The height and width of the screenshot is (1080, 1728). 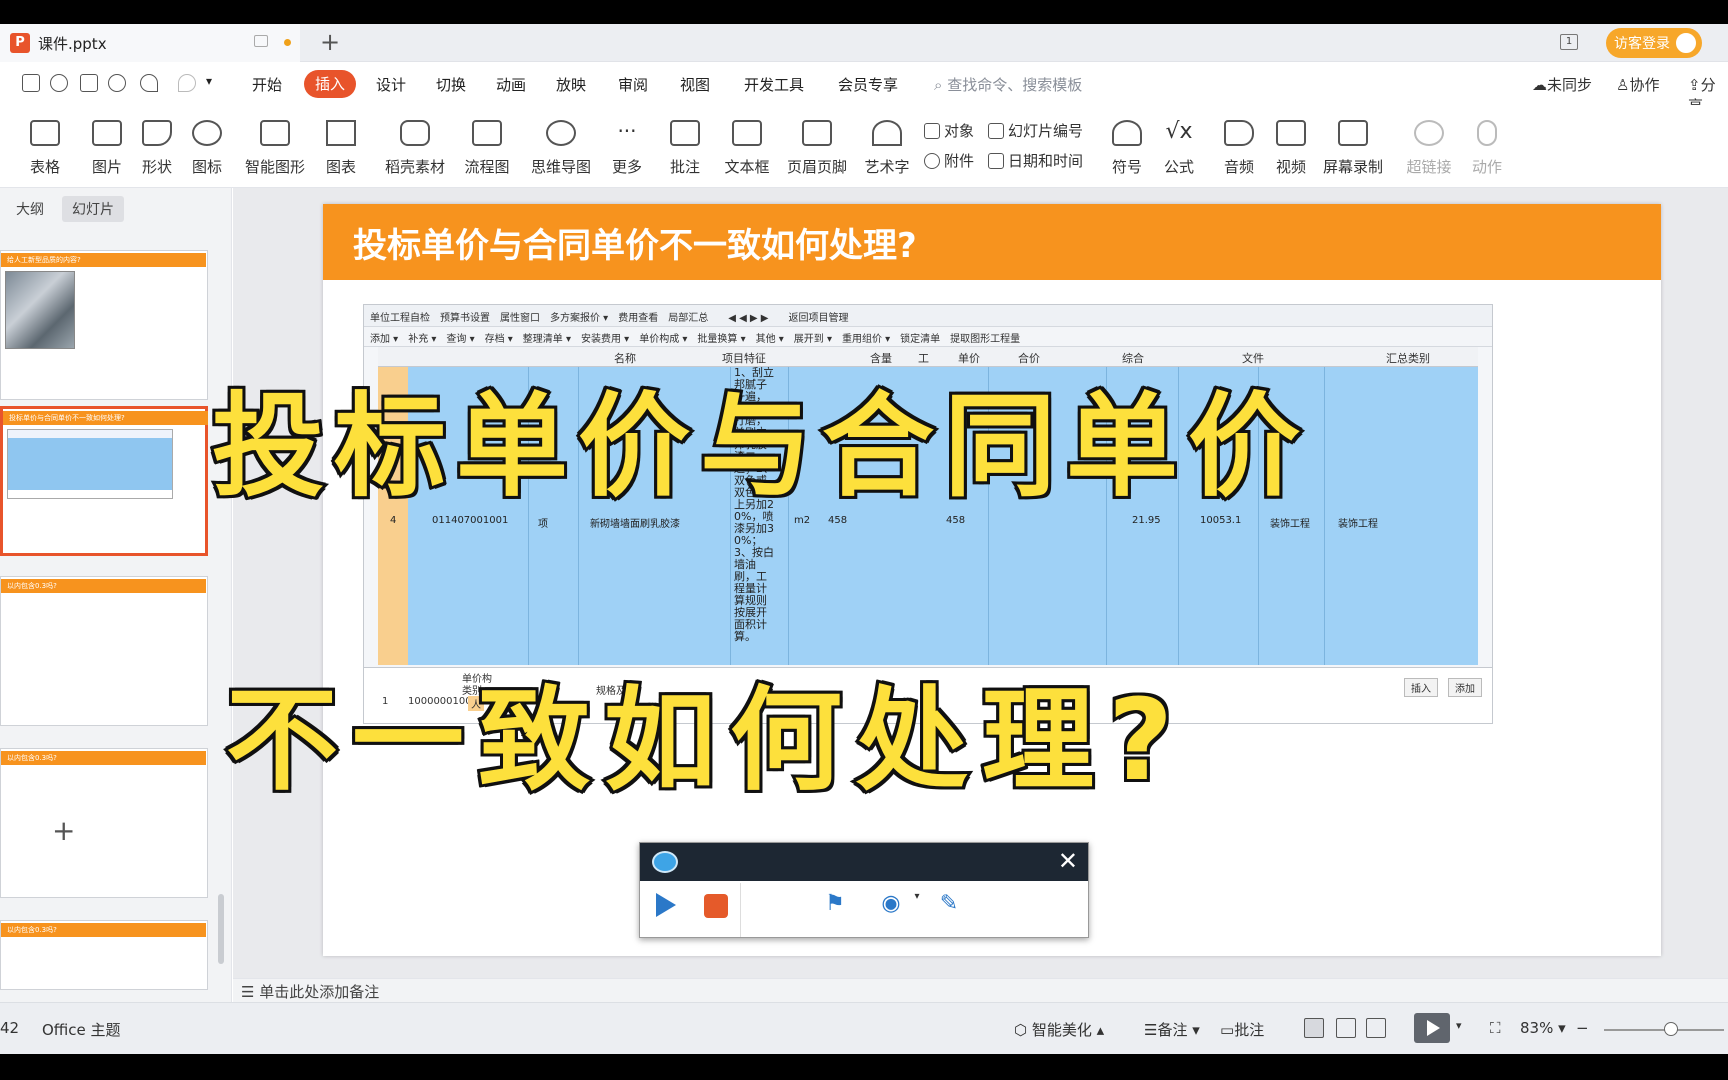 I want to click on icon-button: 图标, so click(x=207, y=146).